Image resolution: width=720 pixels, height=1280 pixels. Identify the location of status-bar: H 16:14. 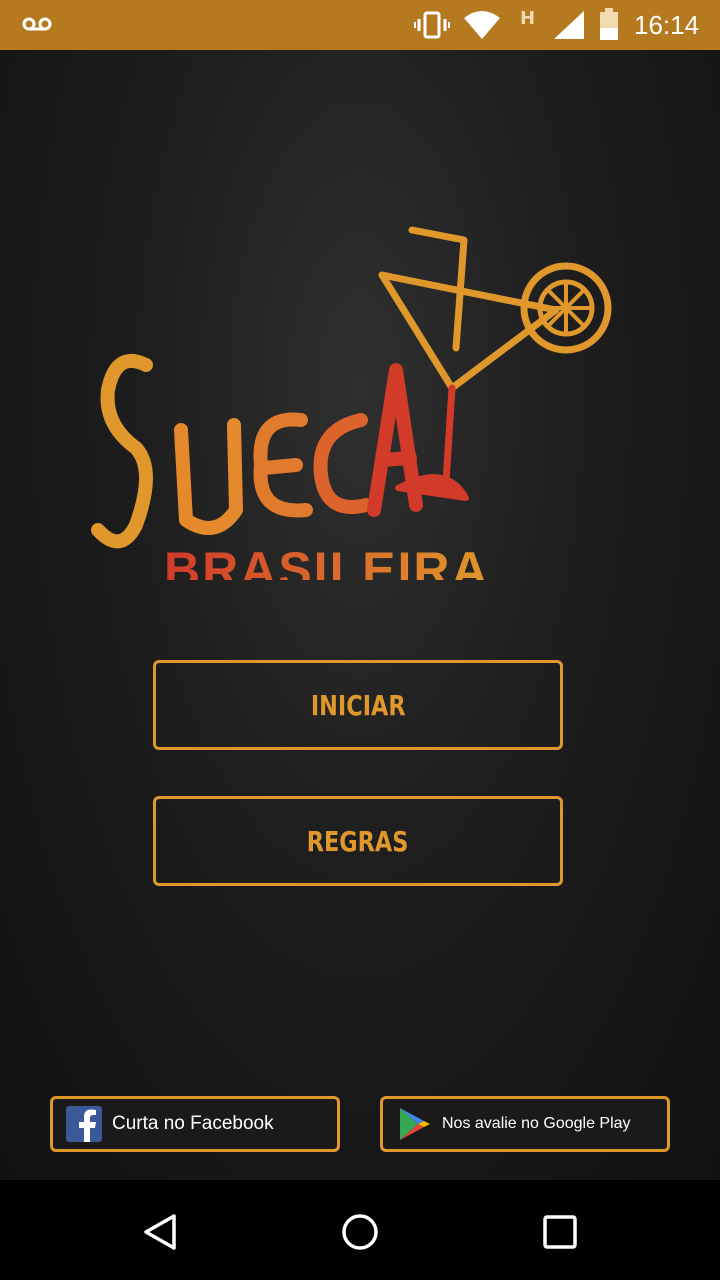
(360, 25).